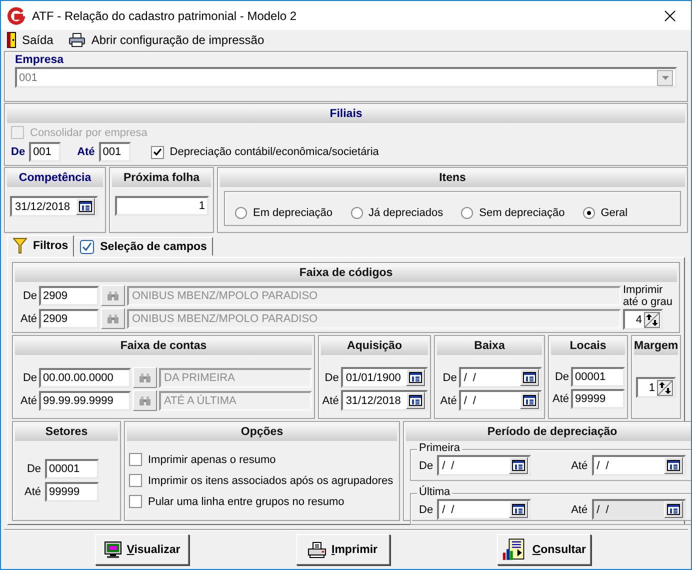 This screenshot has height=570, width=692. Describe the element at coordinates (40, 246) in the screenshot. I see `tab: Filtros` at that location.